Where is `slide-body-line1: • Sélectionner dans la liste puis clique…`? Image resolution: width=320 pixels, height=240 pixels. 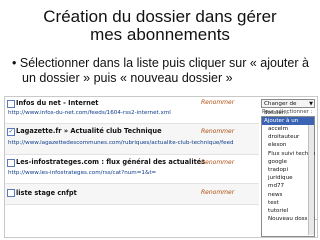
slide-body-line1: • Sélectionner dans la liste puis clique… is located at coordinates (160, 63).